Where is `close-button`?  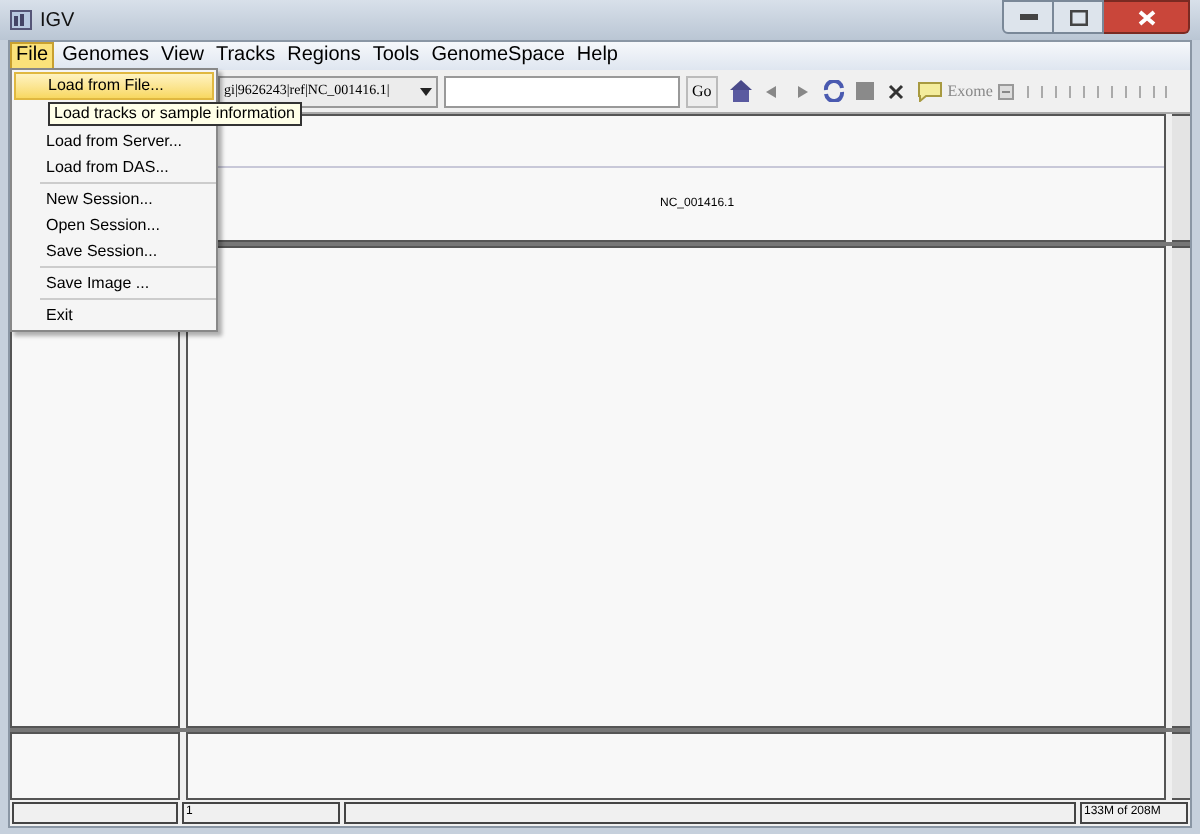
close-button is located at coordinates (1147, 17).